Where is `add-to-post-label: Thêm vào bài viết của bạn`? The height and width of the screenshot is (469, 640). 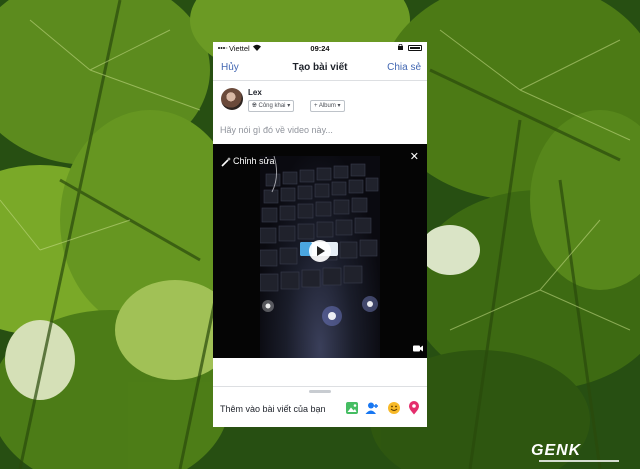
add-to-post-label: Thêm vào bài viết của bạn is located at coordinates (273, 409).